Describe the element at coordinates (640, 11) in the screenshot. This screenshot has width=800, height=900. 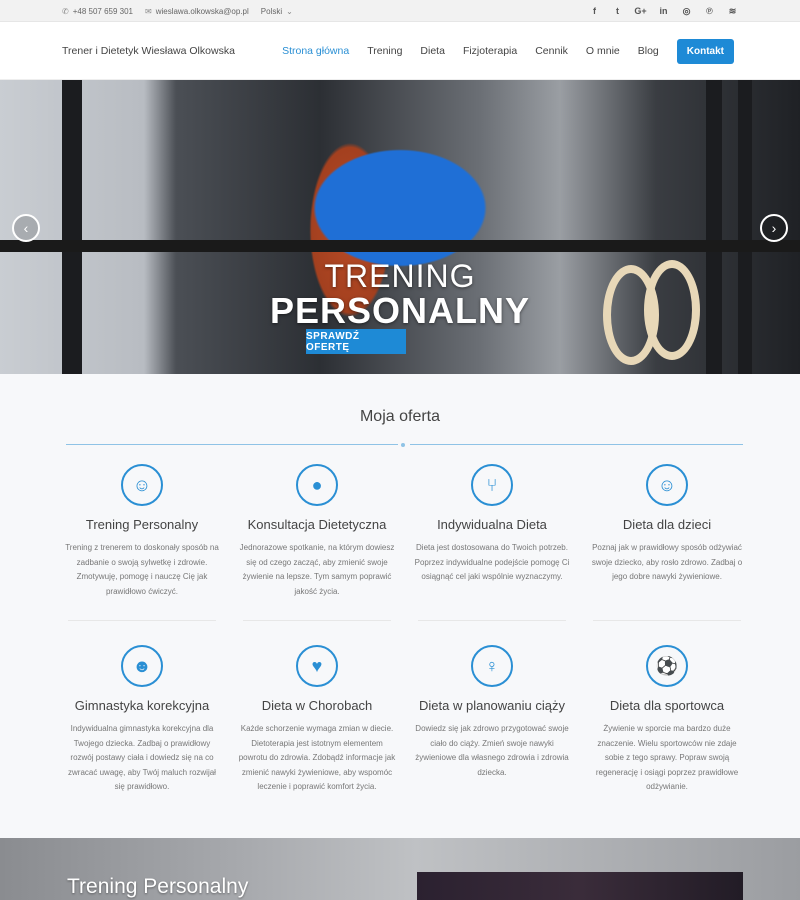
I see `google-plus-icon: G+` at that location.